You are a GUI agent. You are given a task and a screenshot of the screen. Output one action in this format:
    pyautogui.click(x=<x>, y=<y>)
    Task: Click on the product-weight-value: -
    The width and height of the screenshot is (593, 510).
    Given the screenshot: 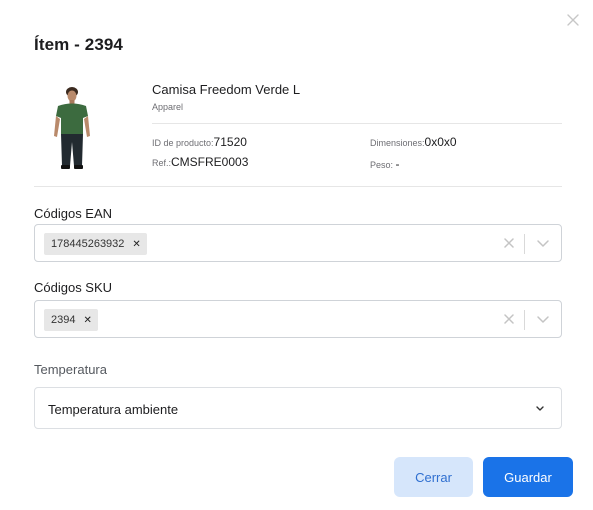 What is the action you would take?
    pyautogui.click(x=397, y=164)
    